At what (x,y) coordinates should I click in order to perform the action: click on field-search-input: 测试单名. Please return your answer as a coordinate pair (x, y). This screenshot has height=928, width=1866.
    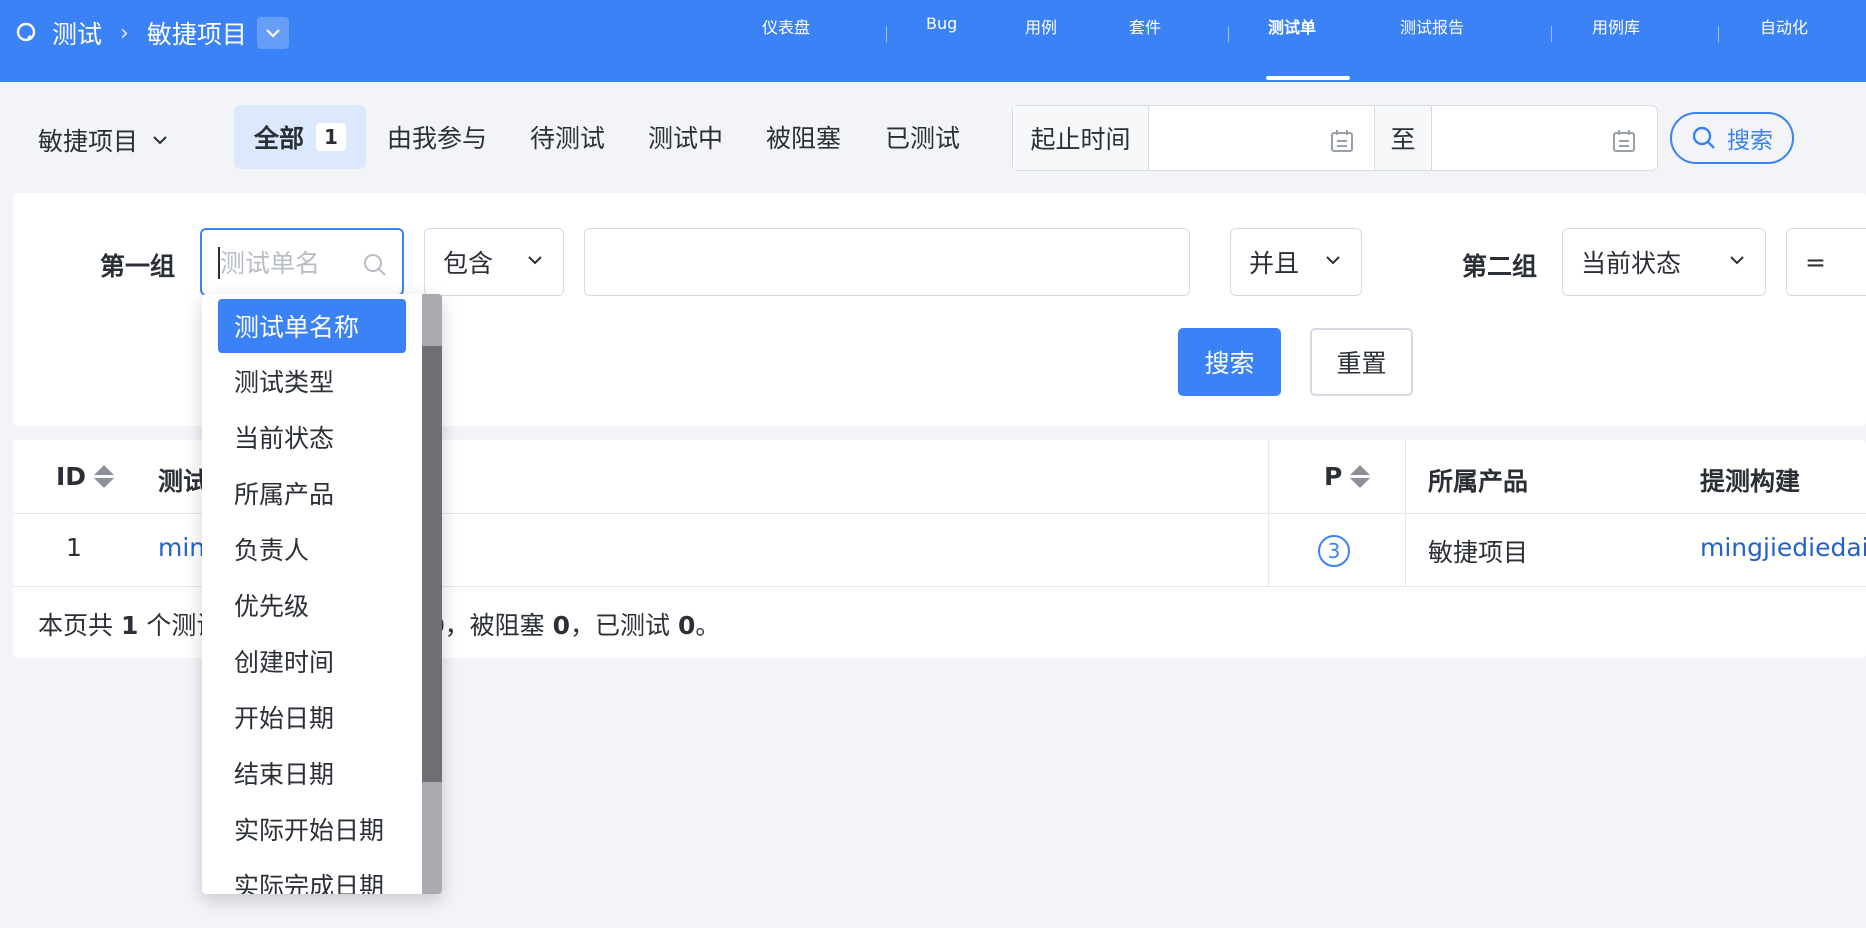
    Looking at the image, I should click on (302, 262).